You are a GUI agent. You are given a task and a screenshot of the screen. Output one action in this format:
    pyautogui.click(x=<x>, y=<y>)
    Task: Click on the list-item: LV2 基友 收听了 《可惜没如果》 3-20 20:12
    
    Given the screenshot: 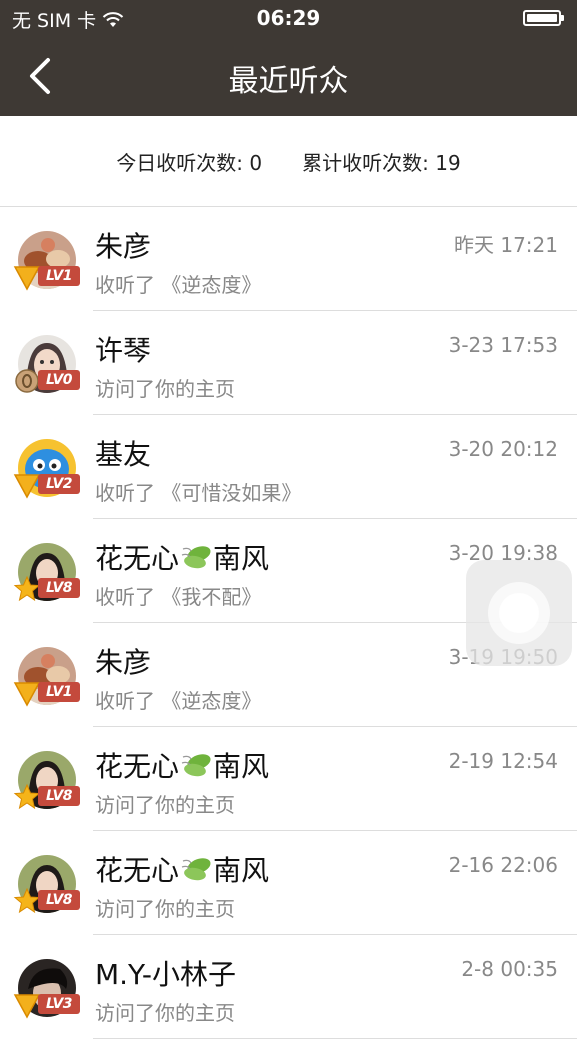 What is the action you would take?
    pyautogui.click(x=288, y=467)
    